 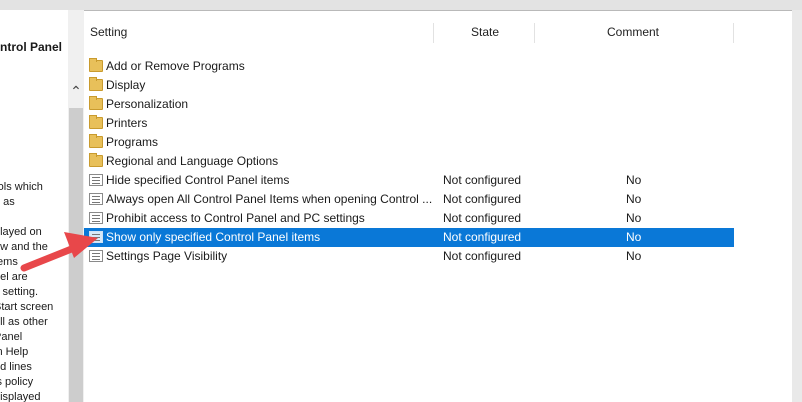 What do you see at coordinates (14, 277) in the screenshot?
I see `description-line: nel are` at bounding box center [14, 277].